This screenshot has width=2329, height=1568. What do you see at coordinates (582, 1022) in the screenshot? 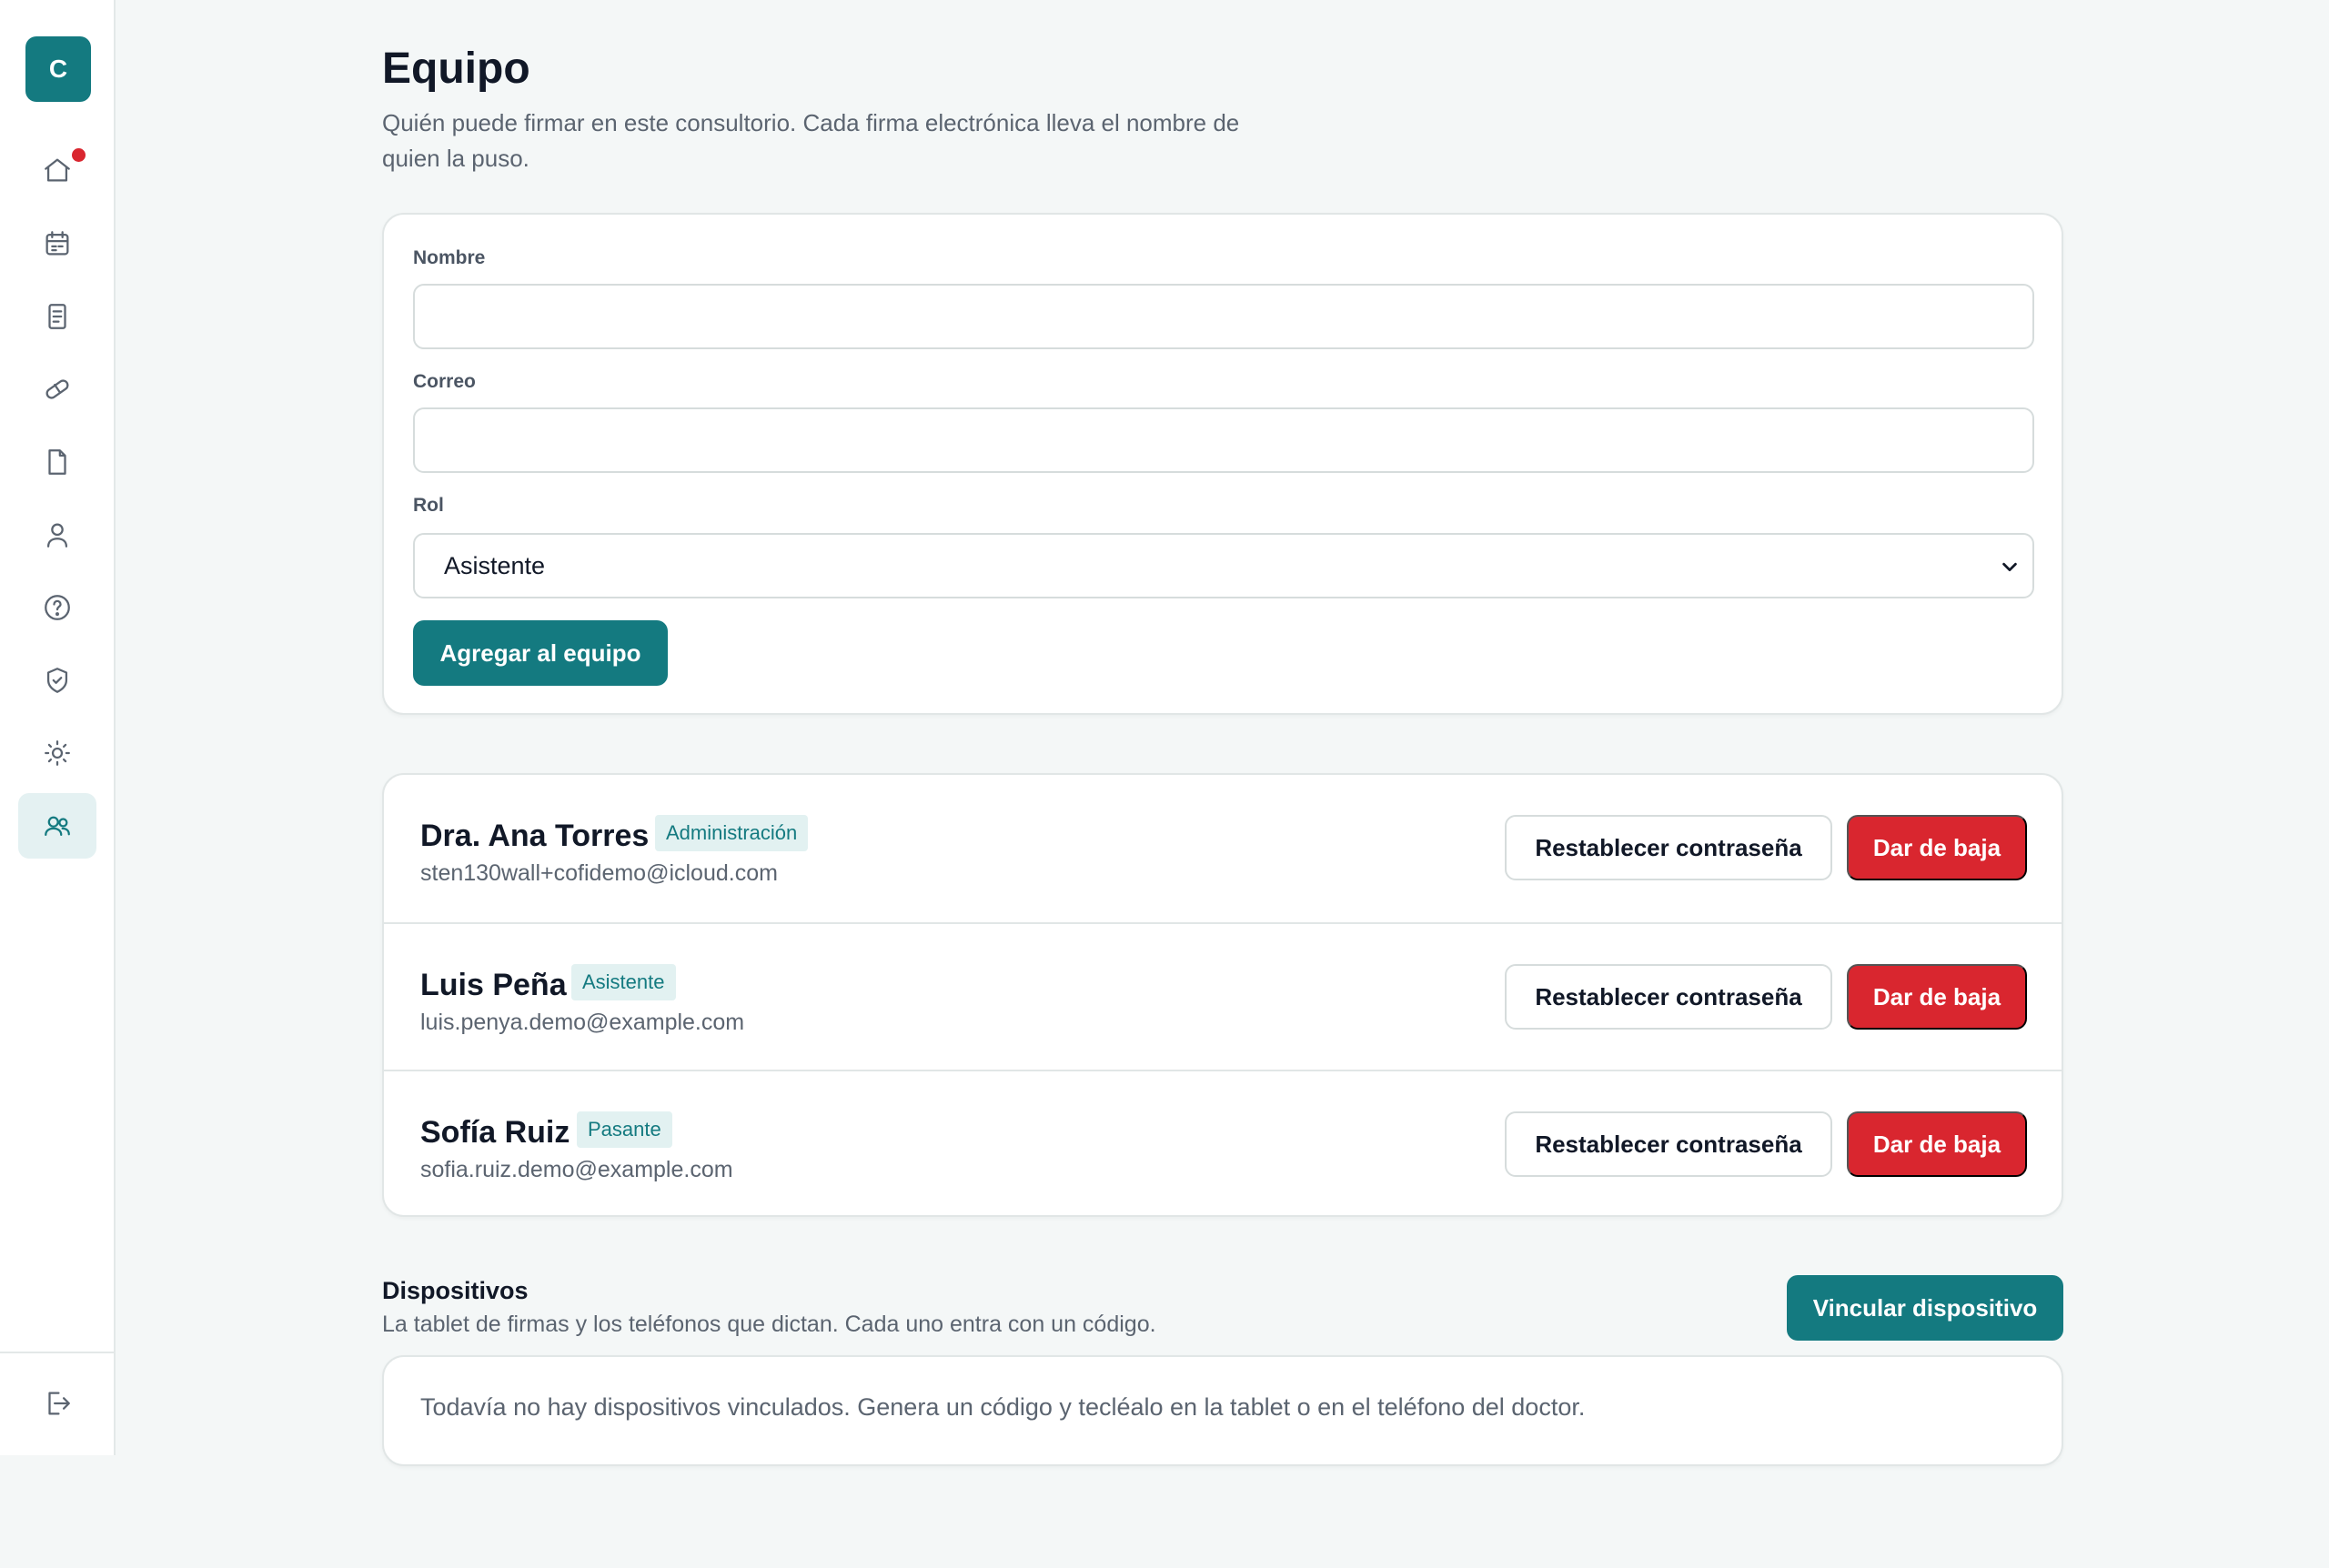
I see `member-email: luis.penya.demo@example.com` at bounding box center [582, 1022].